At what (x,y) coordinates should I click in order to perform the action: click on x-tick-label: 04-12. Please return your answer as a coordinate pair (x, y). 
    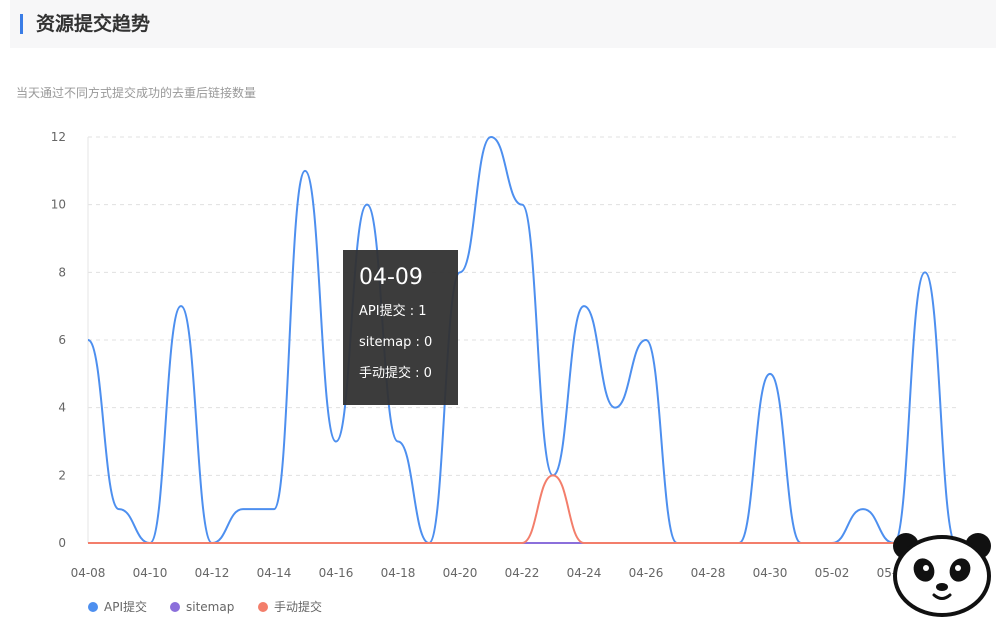
    Looking at the image, I should click on (212, 573).